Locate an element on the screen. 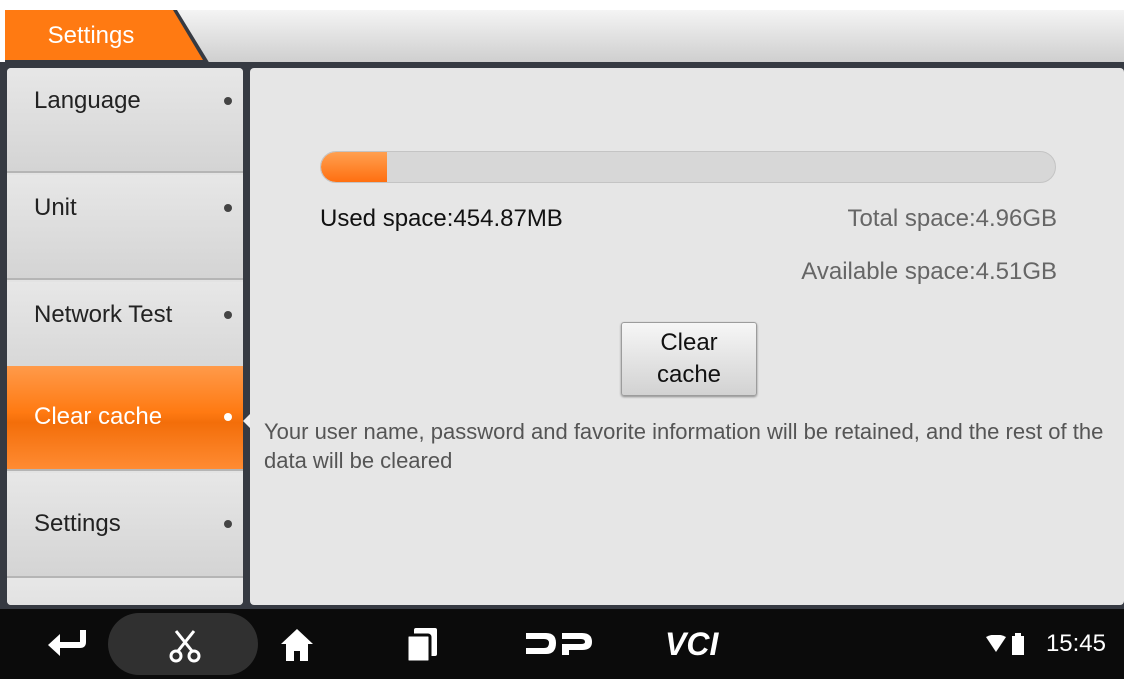 The height and width of the screenshot is (679, 1124). sidebar-item-label: Unit is located at coordinates (55, 207).